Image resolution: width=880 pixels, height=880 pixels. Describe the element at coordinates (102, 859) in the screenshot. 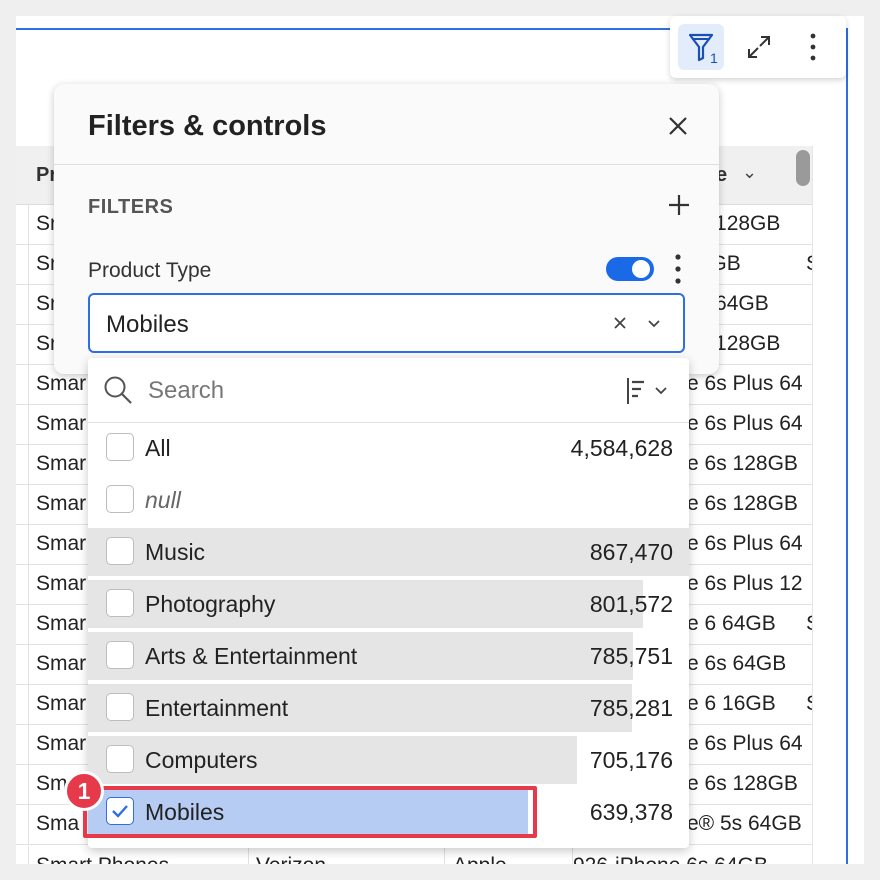

I see `table-cell: Smart Phones` at that location.